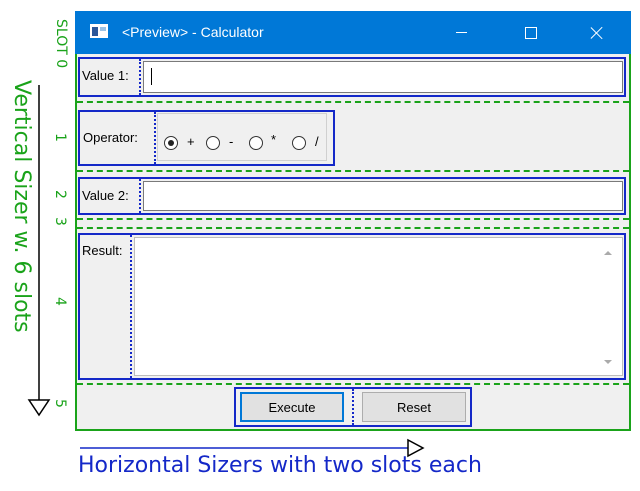 The image size is (640, 491). I want to click on slot-label-1: 1, so click(60, 137).